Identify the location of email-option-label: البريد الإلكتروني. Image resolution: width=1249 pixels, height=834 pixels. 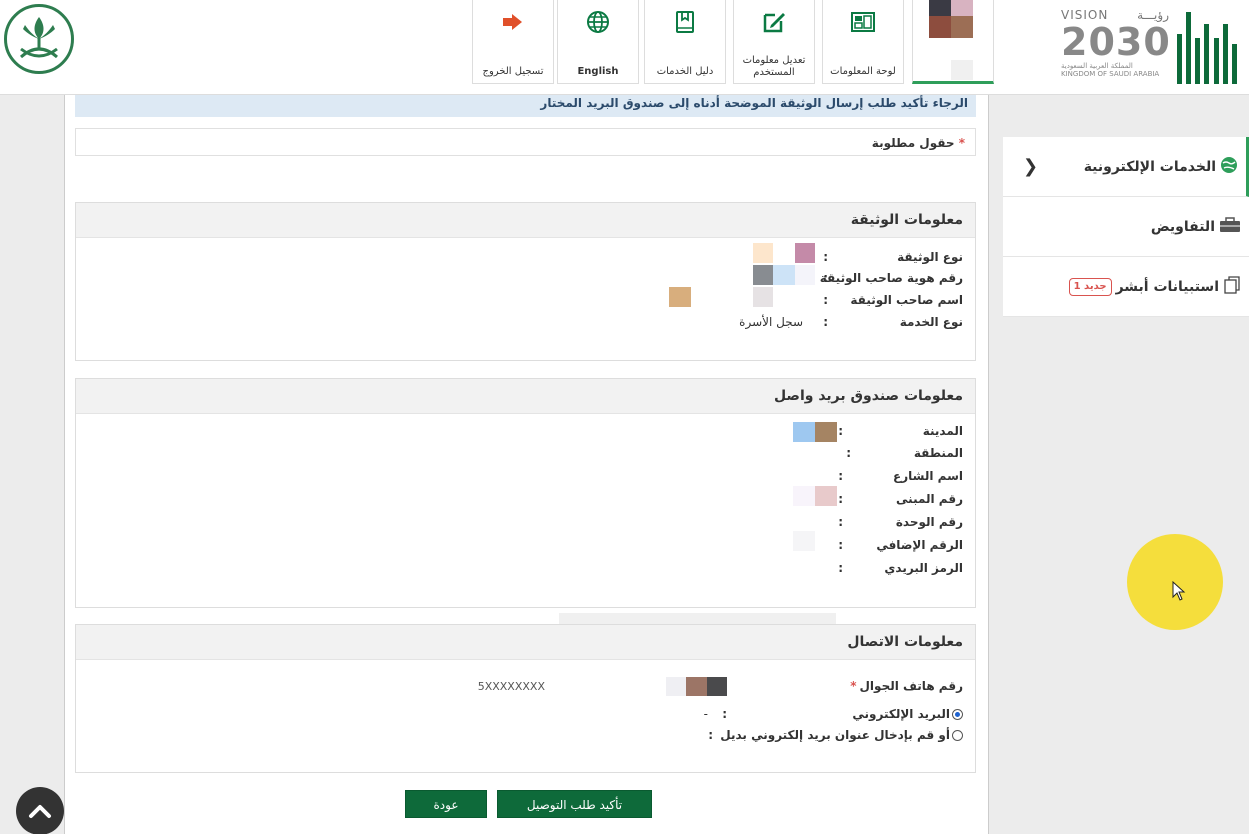
(901, 714).